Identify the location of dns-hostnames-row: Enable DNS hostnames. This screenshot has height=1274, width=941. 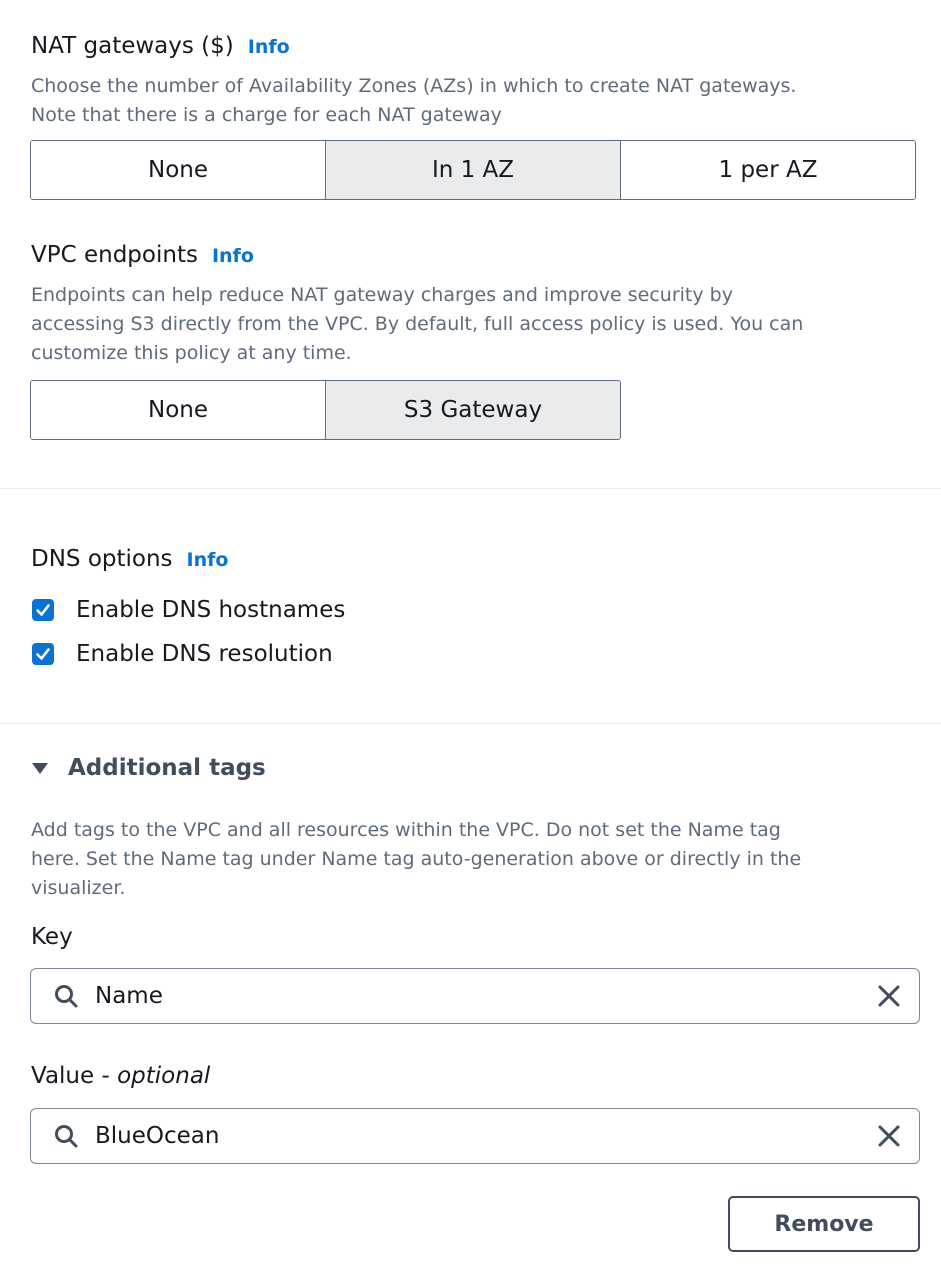
(188, 610).